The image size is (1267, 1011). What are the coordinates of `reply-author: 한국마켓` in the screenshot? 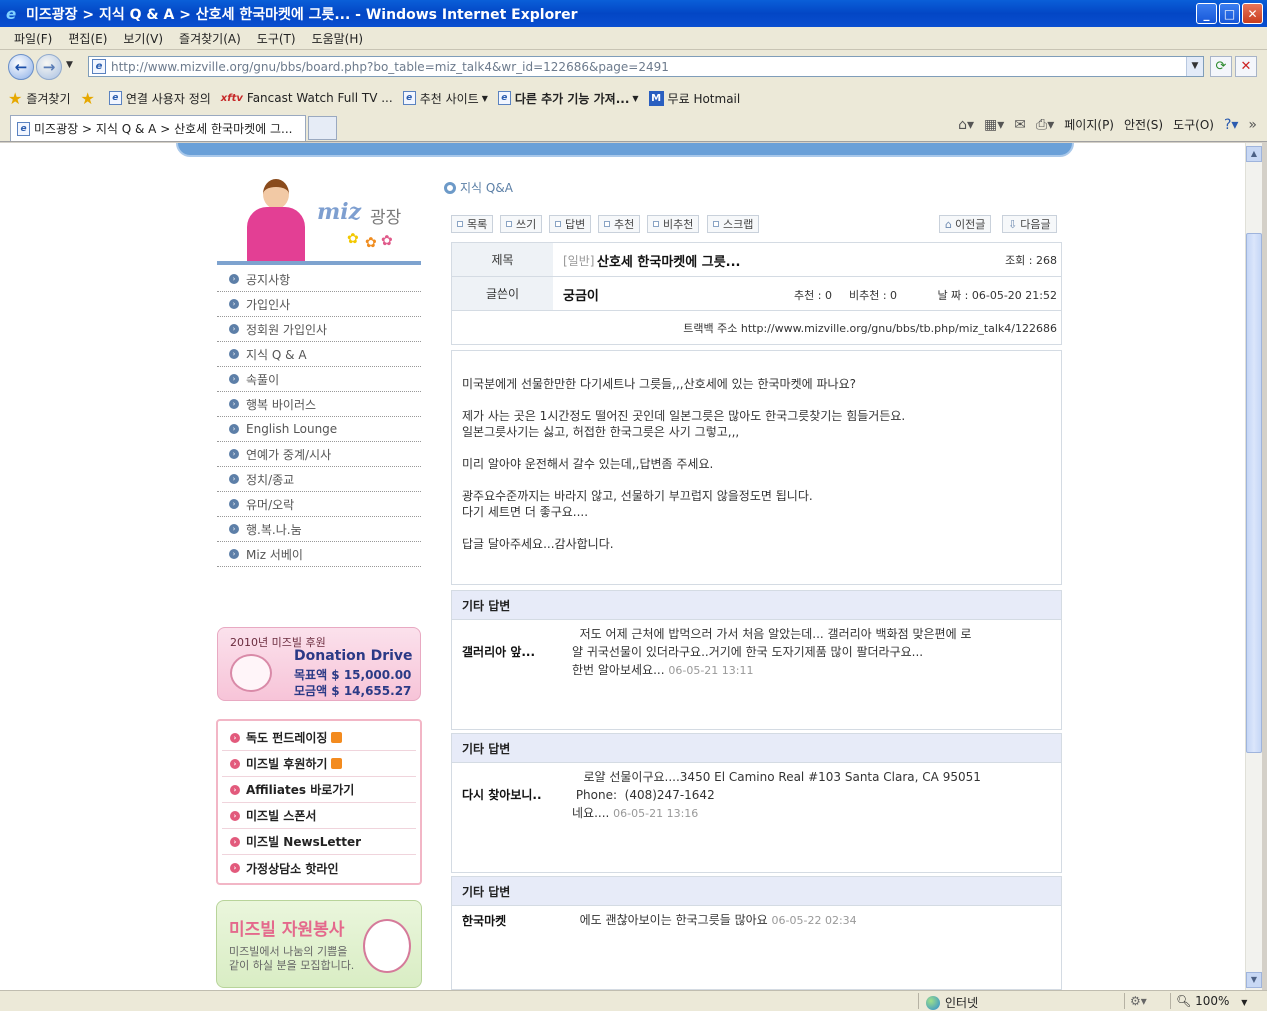 It's located at (484, 920).